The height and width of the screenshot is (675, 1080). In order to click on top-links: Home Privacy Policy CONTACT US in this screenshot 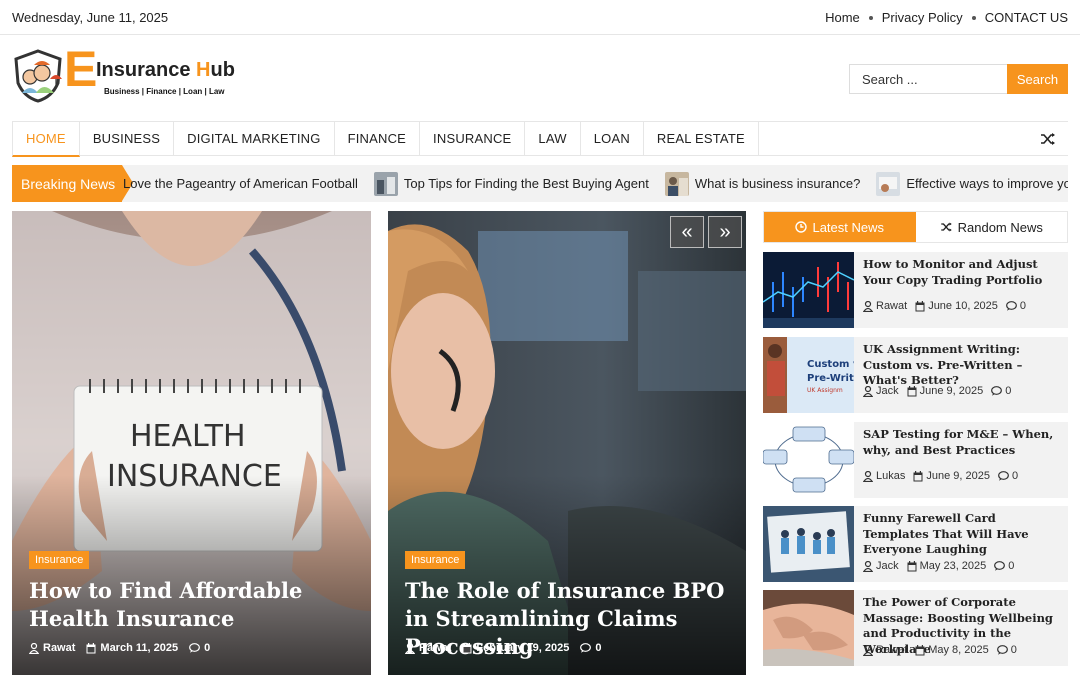, I will do `click(946, 17)`.